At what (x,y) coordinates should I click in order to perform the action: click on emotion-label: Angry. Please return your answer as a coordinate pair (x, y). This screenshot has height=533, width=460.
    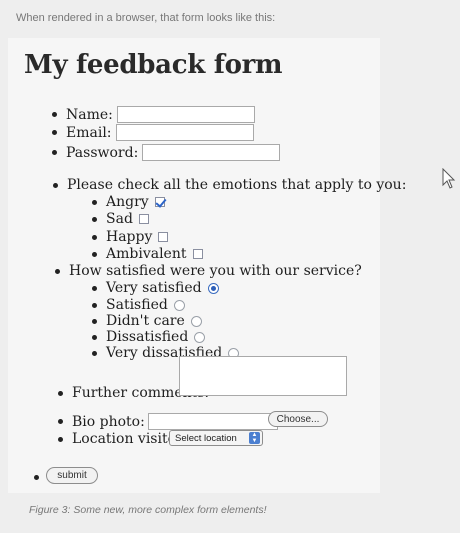
    Looking at the image, I should click on (127, 202).